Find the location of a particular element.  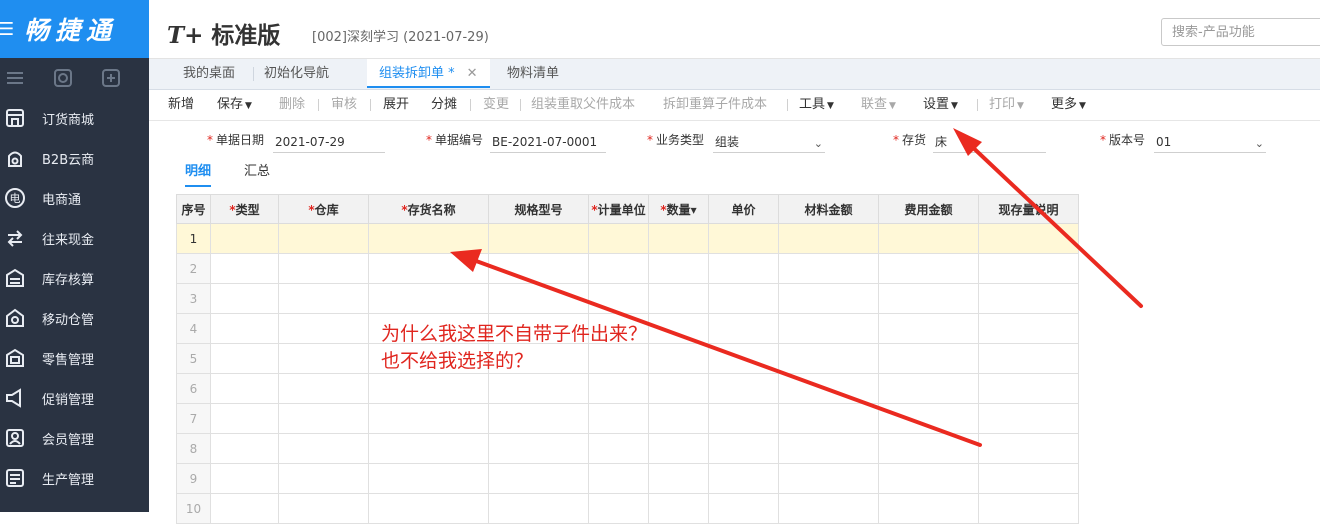

settings-menu: 设置 ▼ is located at coordinates (940, 105).